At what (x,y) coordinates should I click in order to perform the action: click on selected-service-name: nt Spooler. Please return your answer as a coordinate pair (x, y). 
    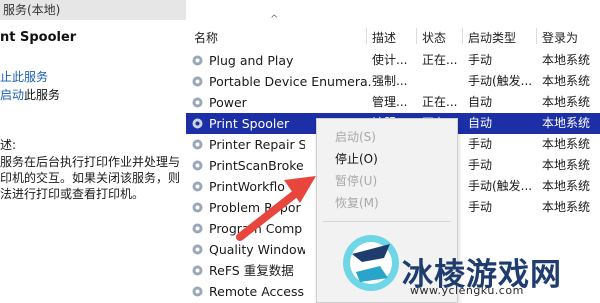
    Looking at the image, I should click on (38, 37).